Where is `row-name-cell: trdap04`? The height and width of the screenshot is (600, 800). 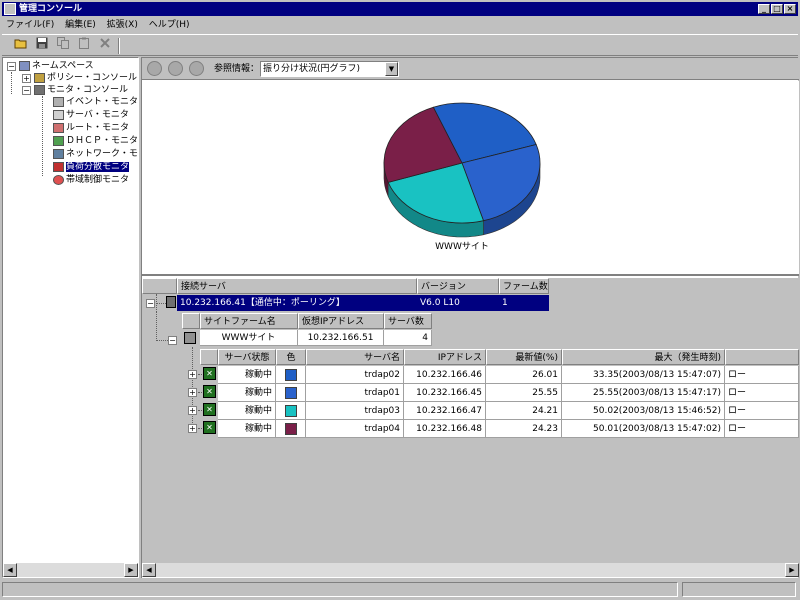 row-name-cell: trdap04 is located at coordinates (355, 429).